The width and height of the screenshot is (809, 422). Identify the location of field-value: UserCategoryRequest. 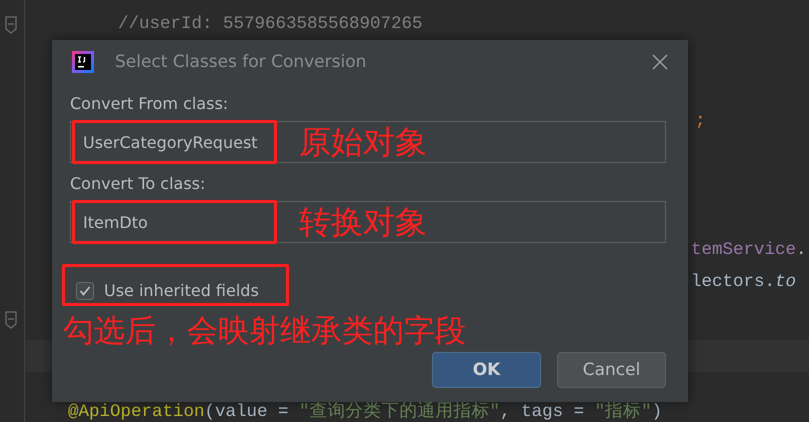
(170, 142).